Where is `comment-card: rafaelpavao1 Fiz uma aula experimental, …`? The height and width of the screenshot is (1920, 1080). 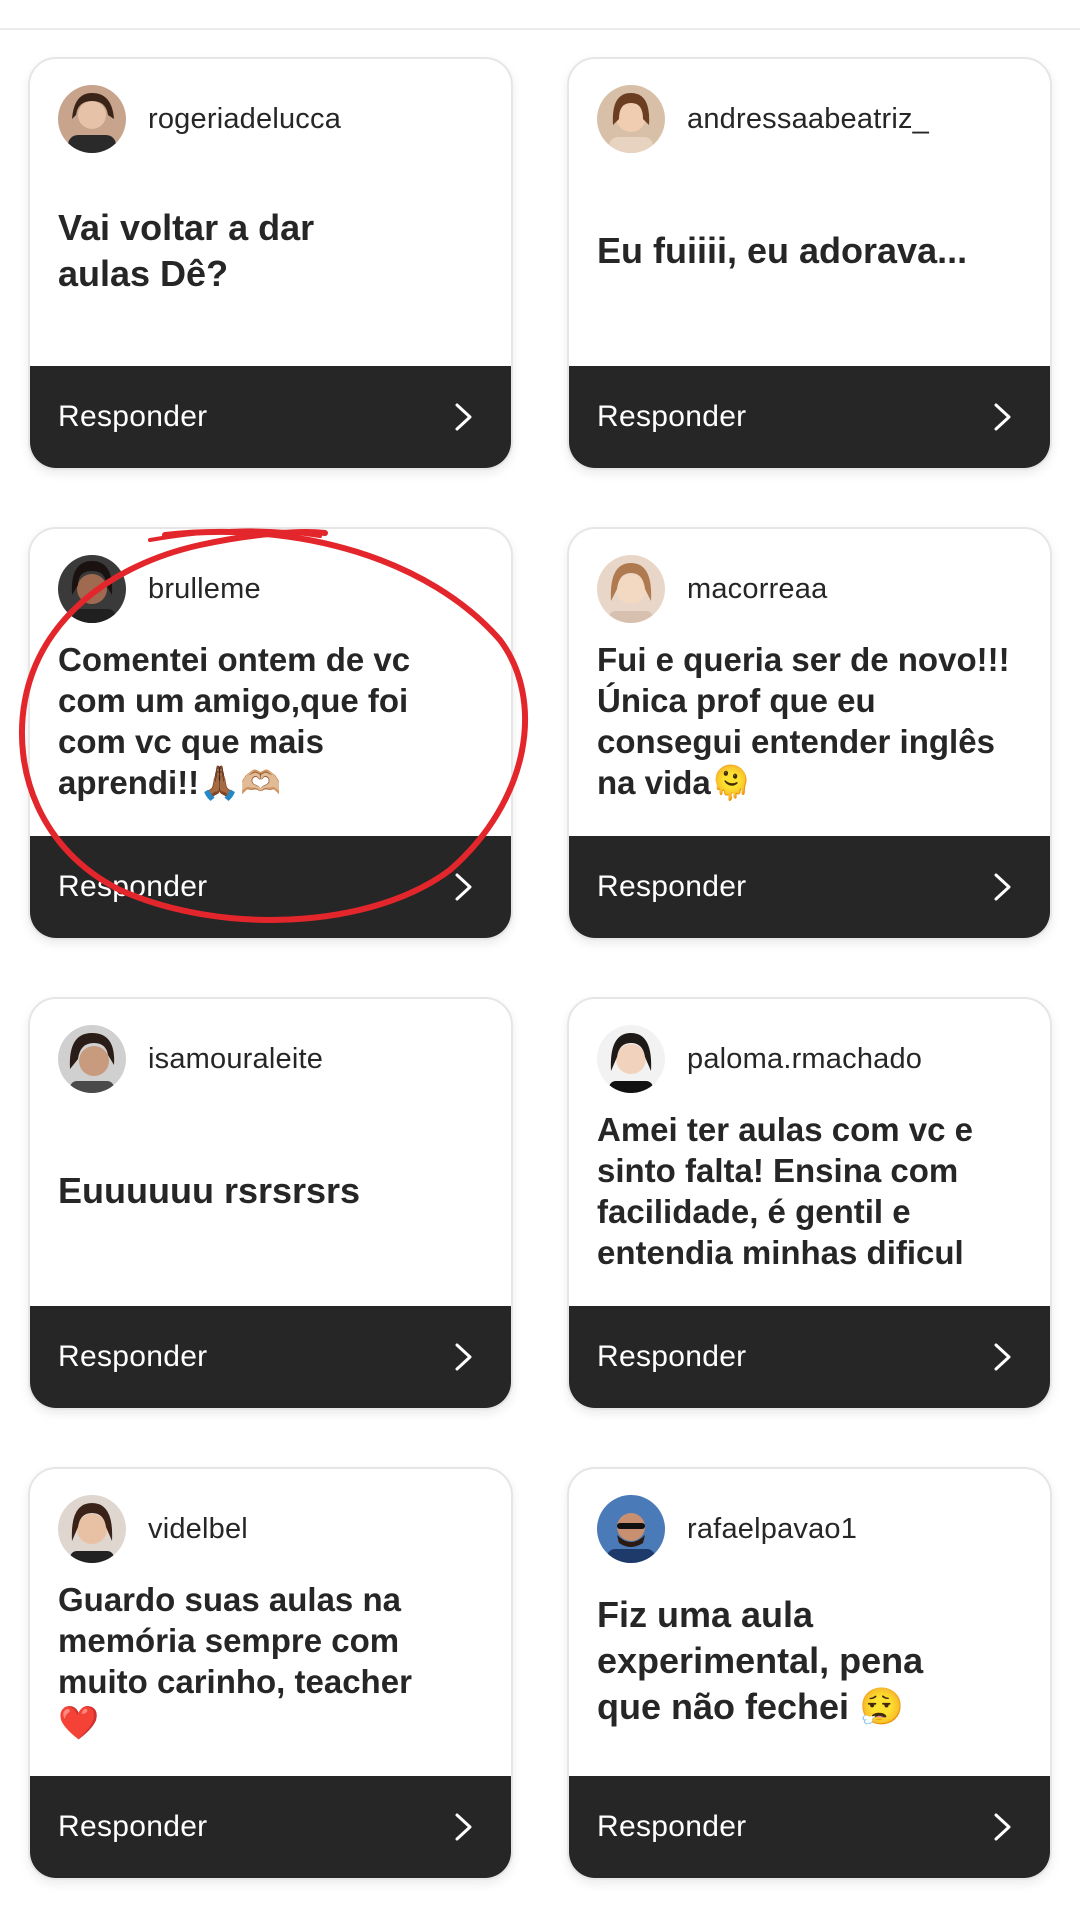 comment-card: rafaelpavao1 Fiz uma aula experimental, … is located at coordinates (809, 1673).